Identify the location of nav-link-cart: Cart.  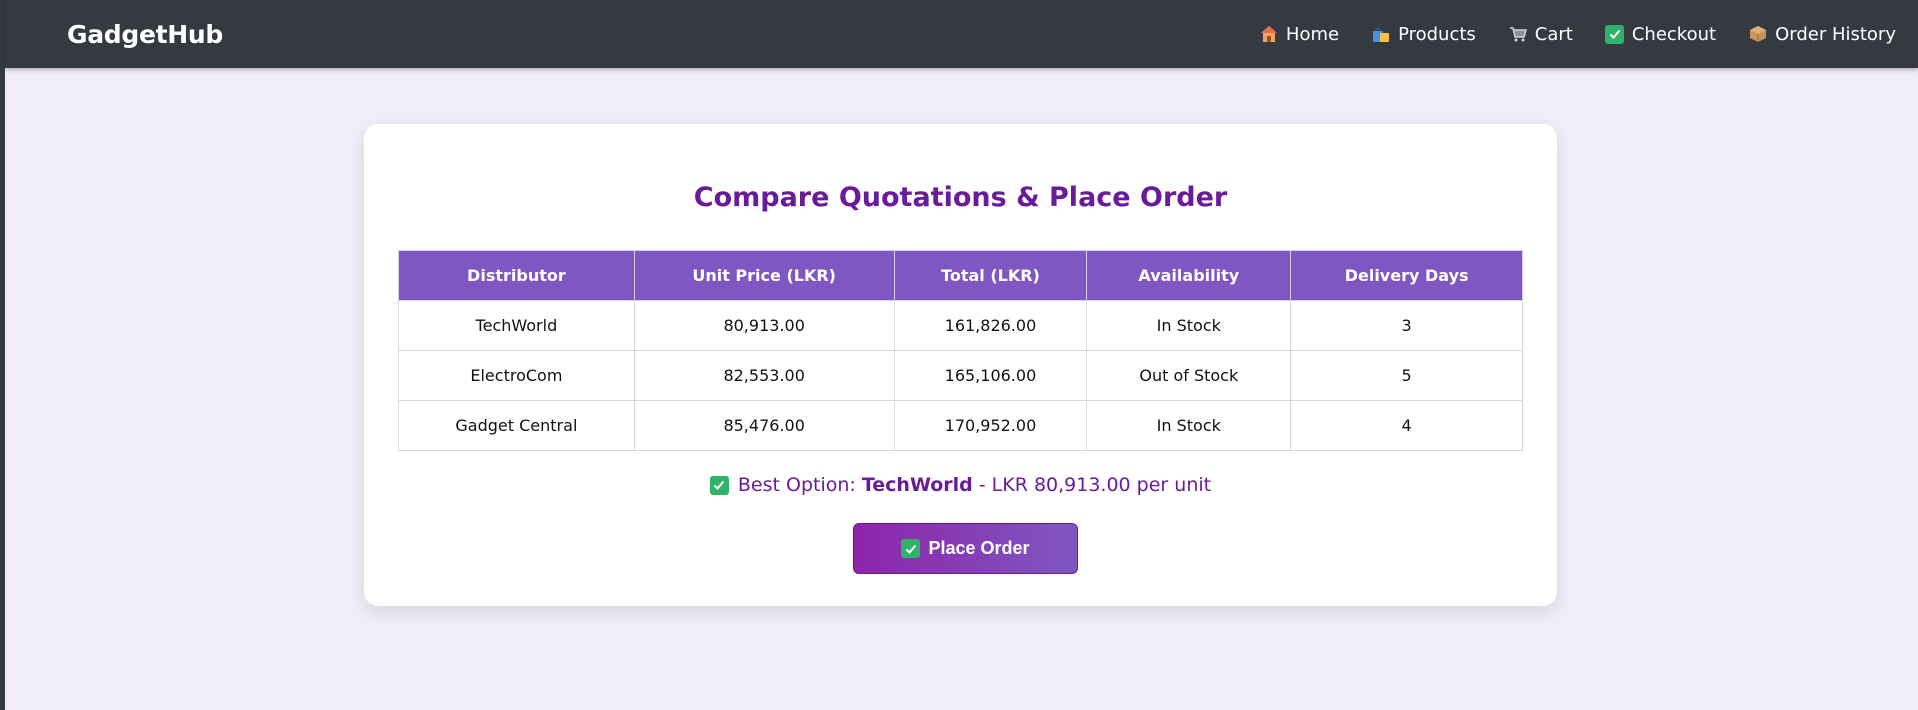
(1540, 34).